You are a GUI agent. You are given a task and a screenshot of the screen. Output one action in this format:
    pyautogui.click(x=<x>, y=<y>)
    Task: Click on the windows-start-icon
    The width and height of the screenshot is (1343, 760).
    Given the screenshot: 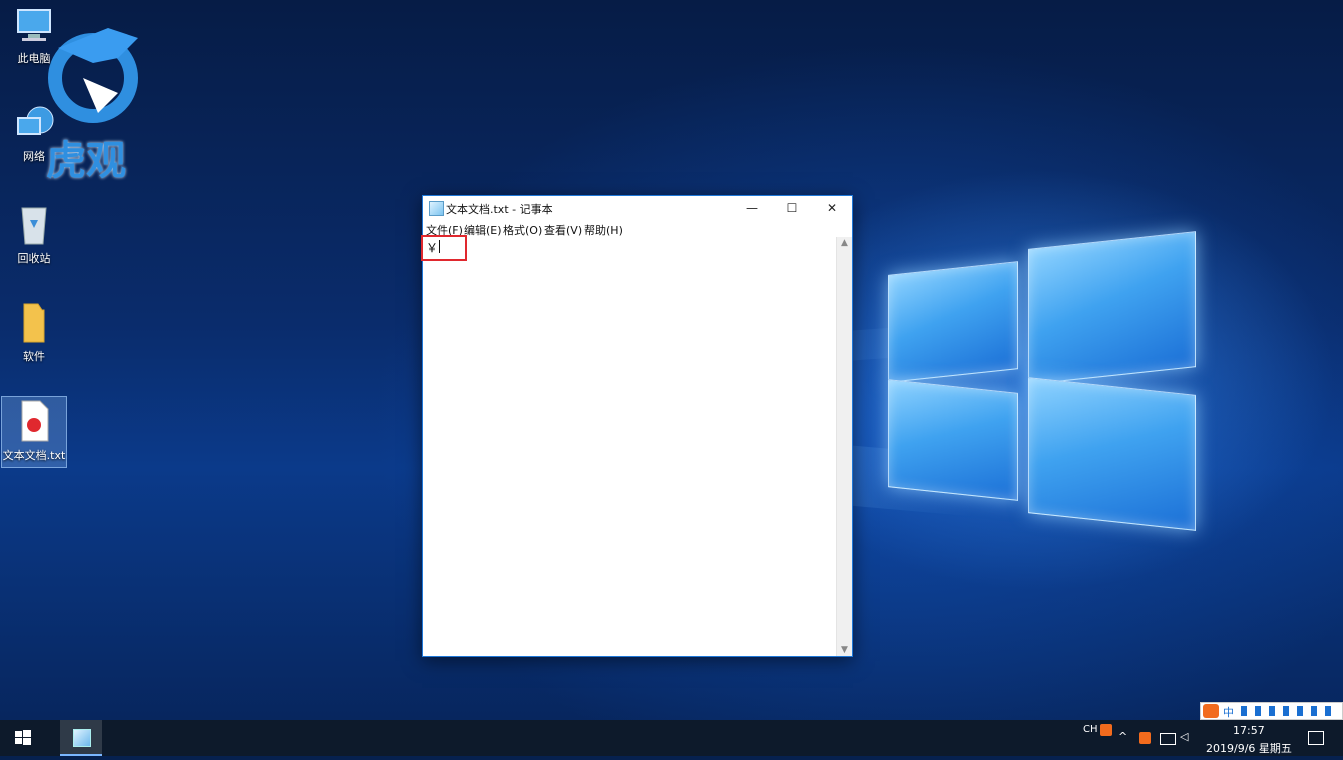 What is the action you would take?
    pyautogui.click(x=23, y=737)
    